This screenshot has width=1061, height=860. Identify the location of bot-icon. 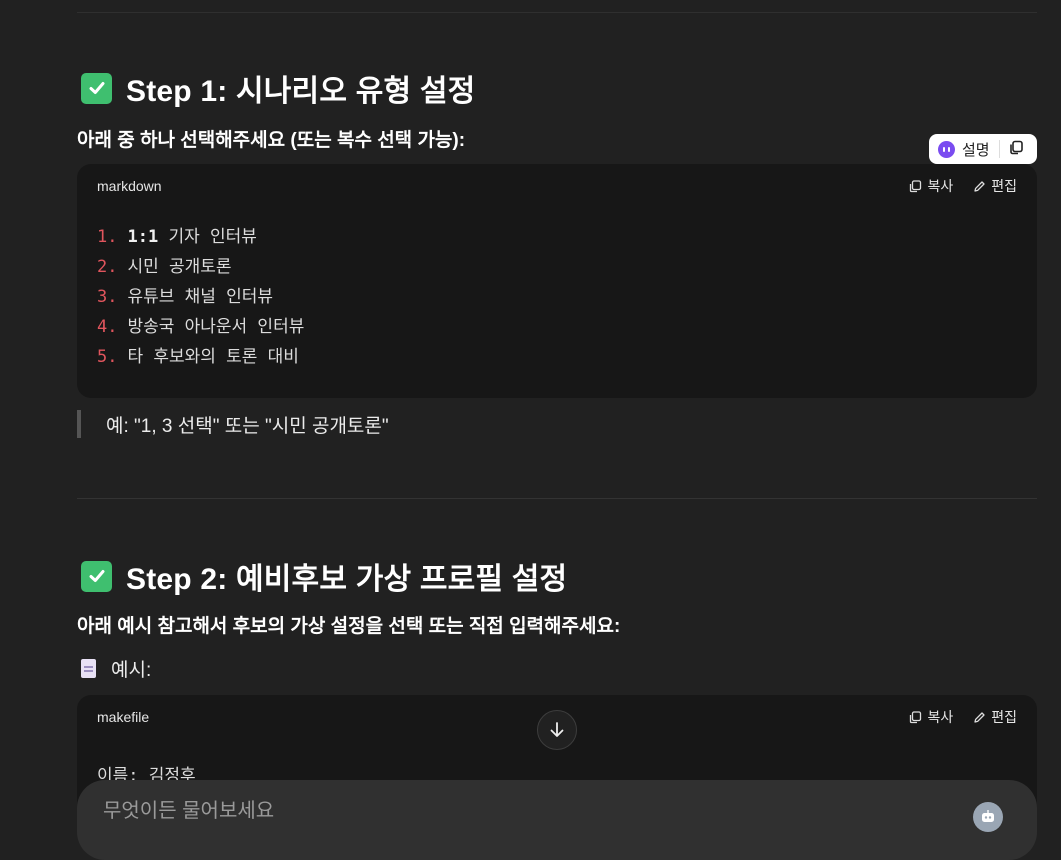
(946, 149).